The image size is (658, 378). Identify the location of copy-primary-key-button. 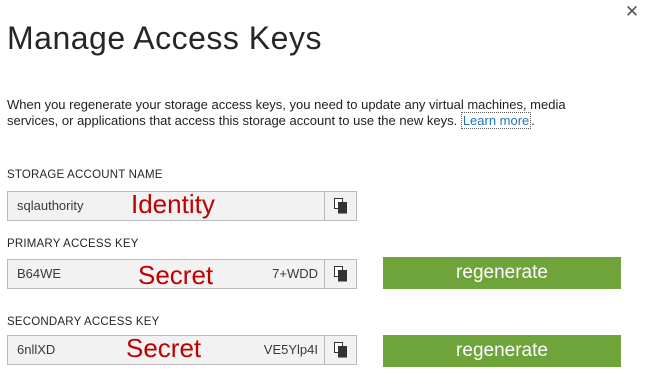
(341, 274).